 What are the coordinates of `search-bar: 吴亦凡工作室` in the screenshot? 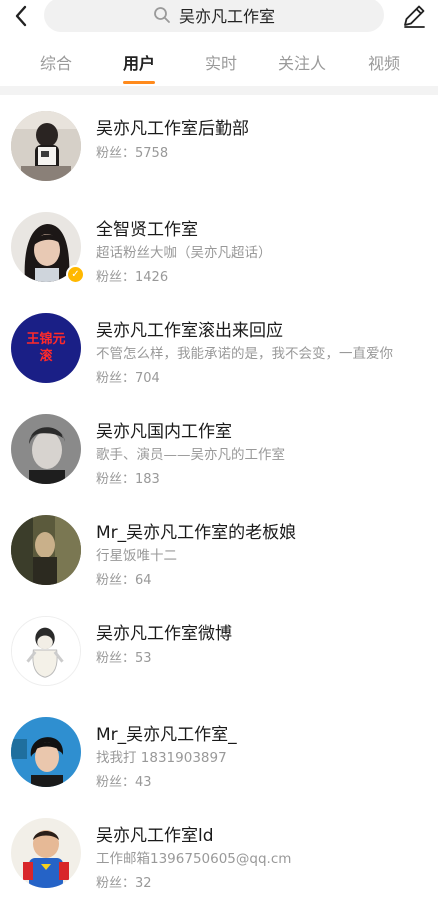 It's located at (214, 16).